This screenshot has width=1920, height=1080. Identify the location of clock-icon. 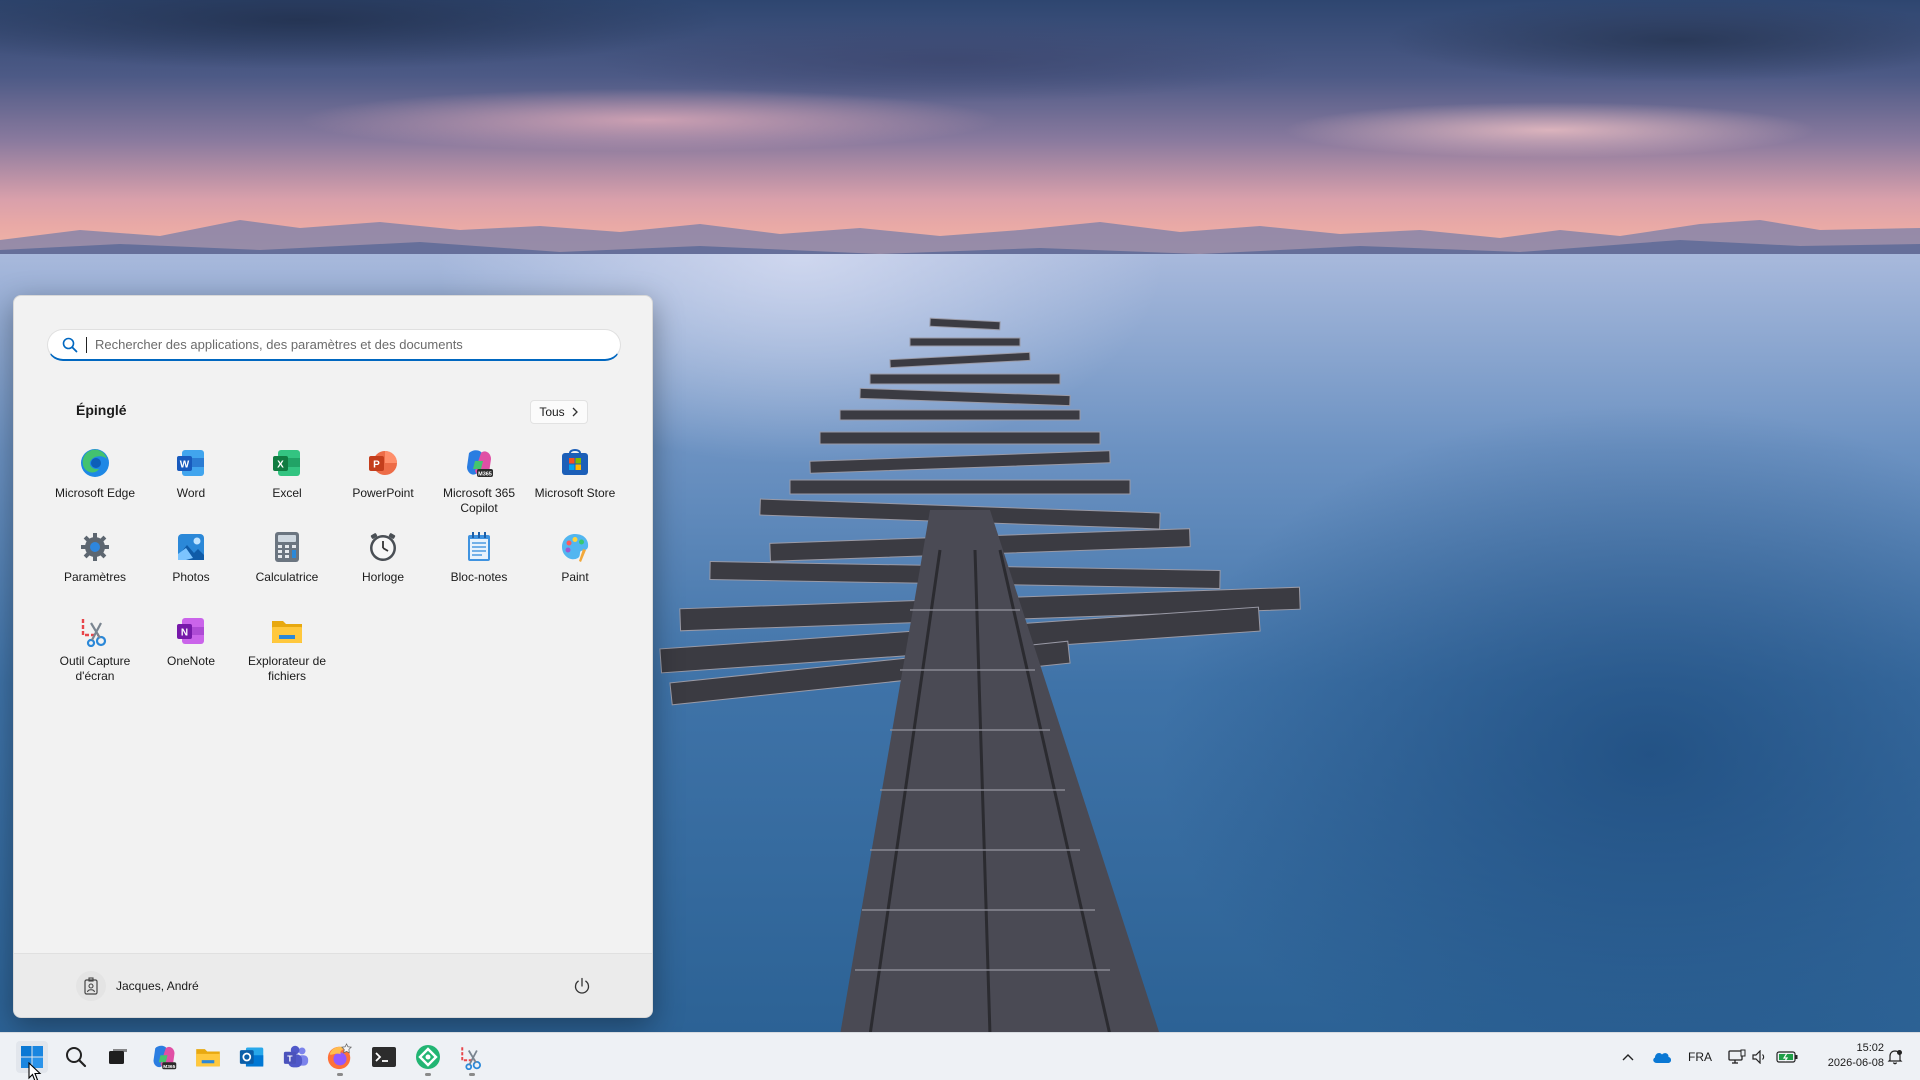
(383, 547).